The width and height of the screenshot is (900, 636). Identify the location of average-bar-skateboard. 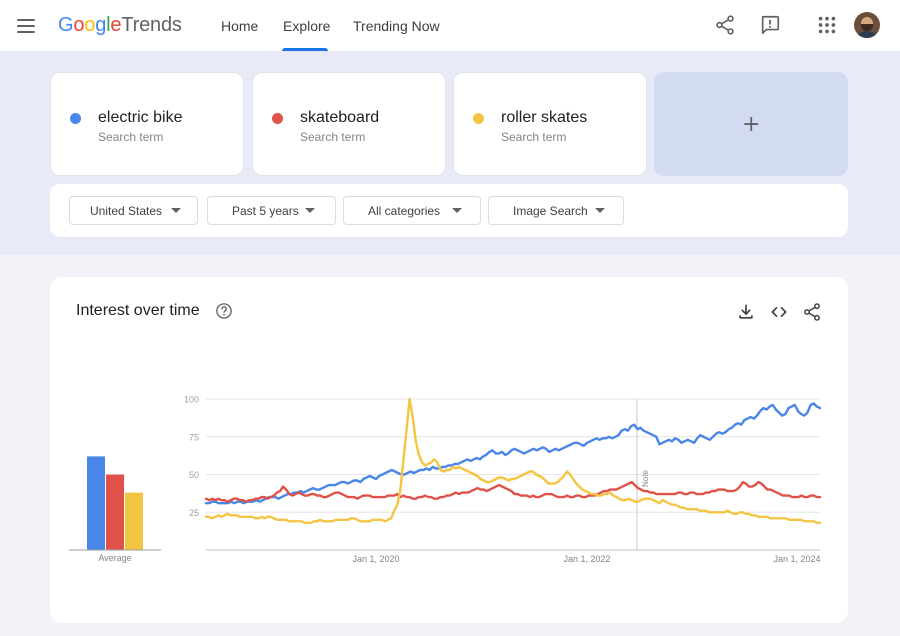
(115, 512).